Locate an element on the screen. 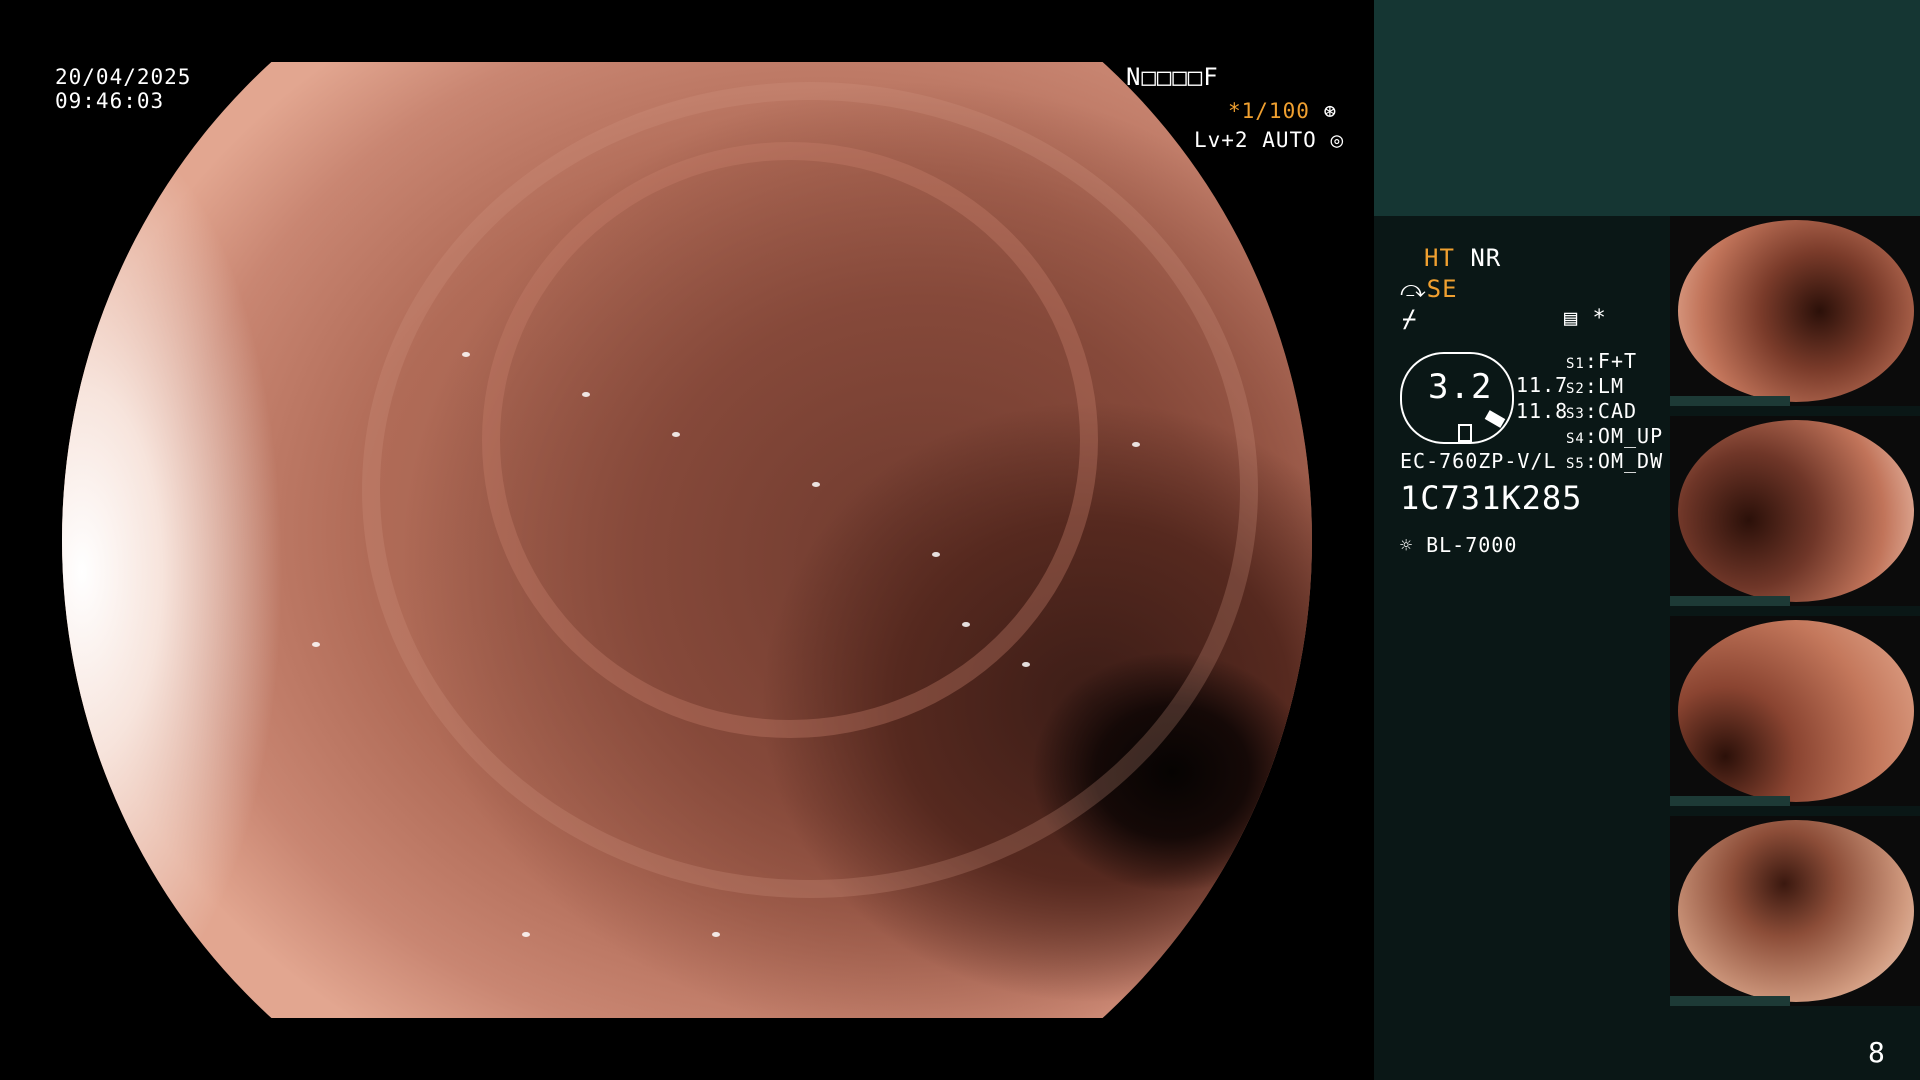 Image resolution: width=1920 pixels, height=1080 pixels. image-settings-row: HT NR is located at coordinates (1462, 258).